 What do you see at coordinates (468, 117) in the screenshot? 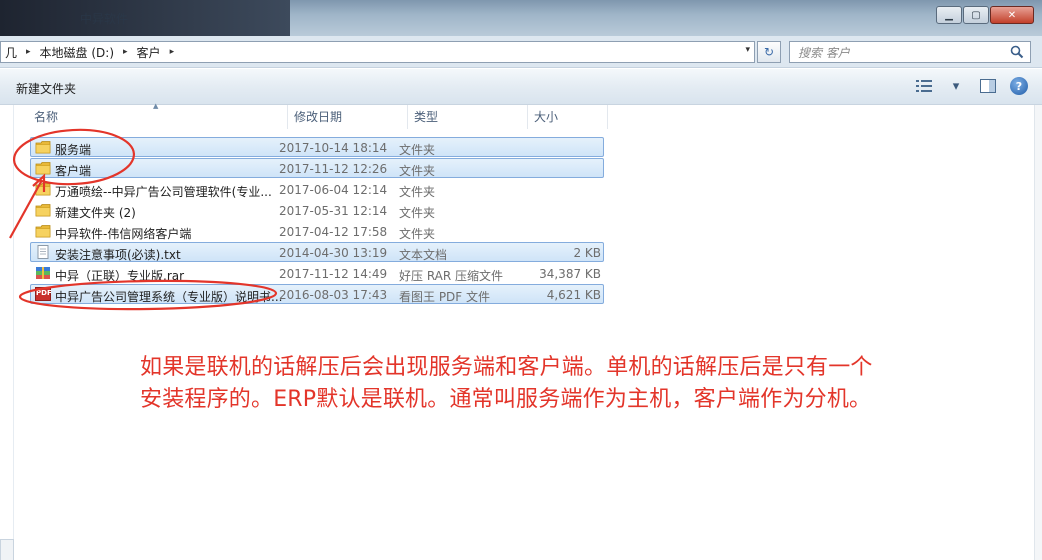
I see `column-type-header: 类型` at bounding box center [468, 117].